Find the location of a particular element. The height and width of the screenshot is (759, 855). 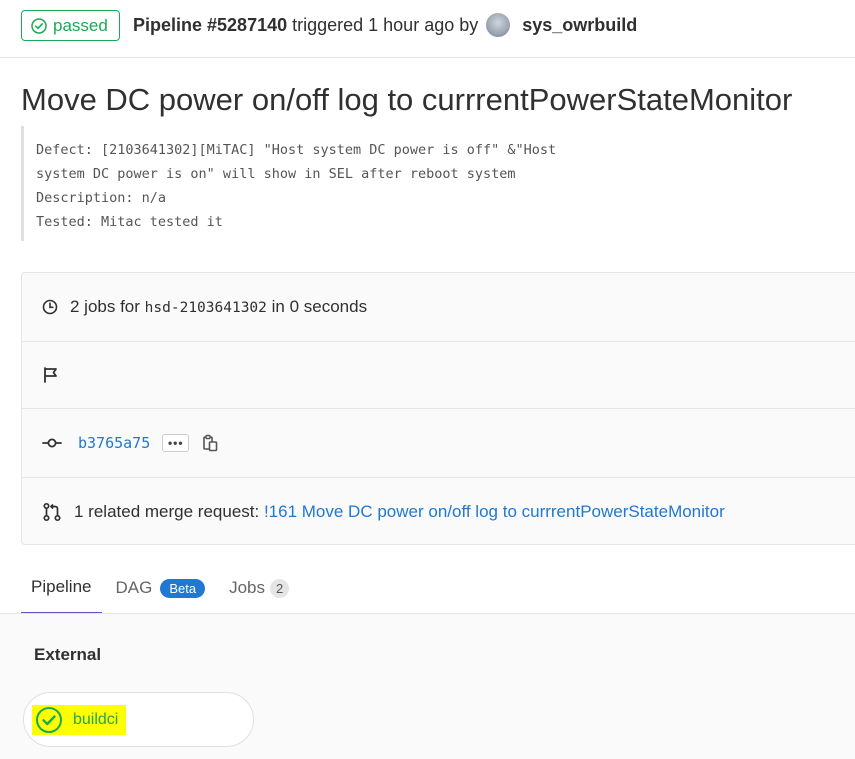

username-link: sys_owrbuild is located at coordinates (579, 25).